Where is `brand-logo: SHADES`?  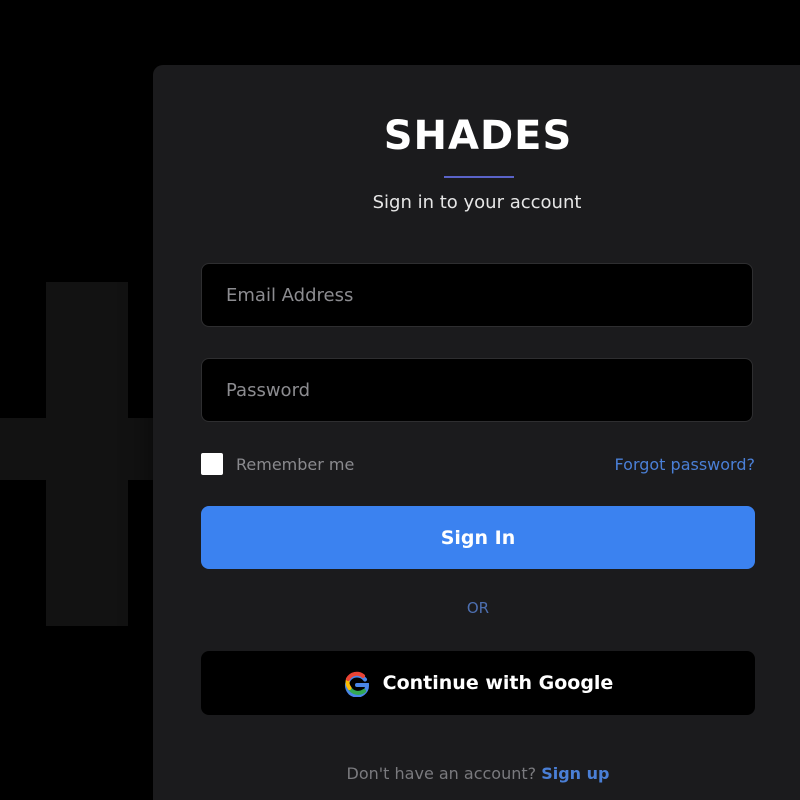
brand-logo: SHADES is located at coordinates (478, 136).